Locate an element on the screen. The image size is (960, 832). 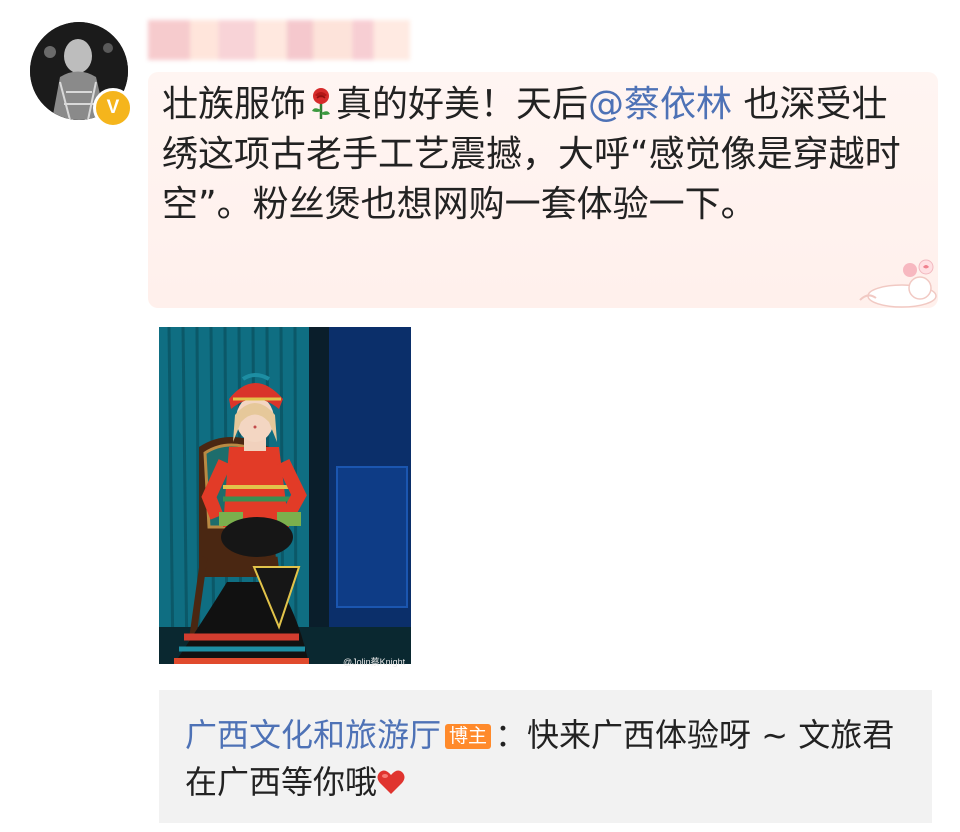
red-heart-icon is located at coordinates (391, 782).